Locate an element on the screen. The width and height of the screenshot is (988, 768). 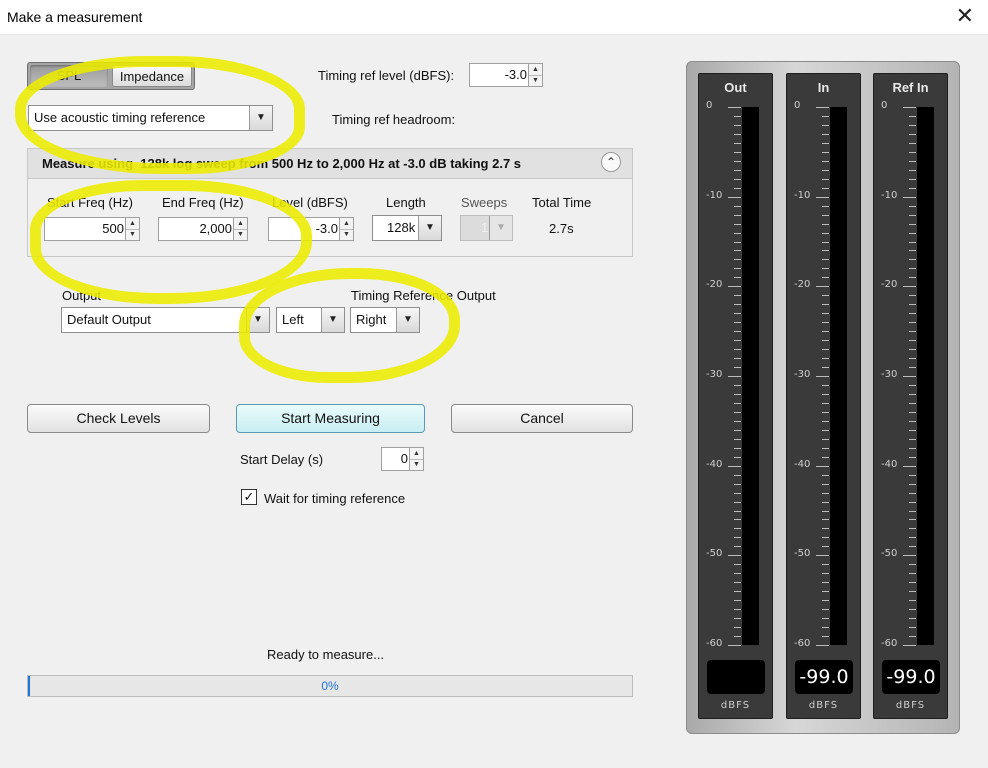
collapse-icon: ⌃ is located at coordinates (611, 162).